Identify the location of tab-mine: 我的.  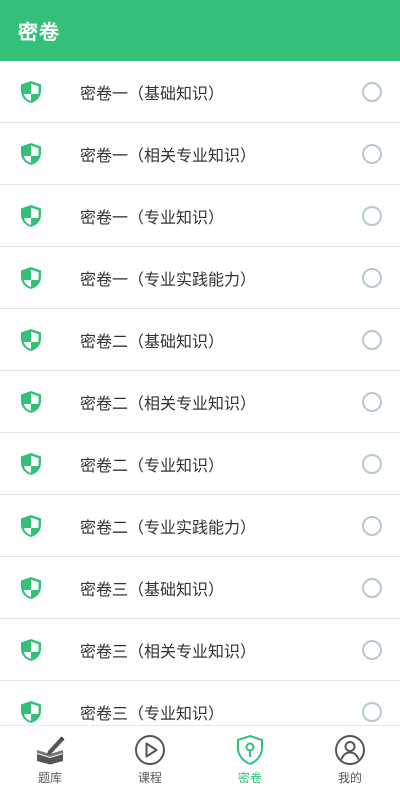
(350, 763).